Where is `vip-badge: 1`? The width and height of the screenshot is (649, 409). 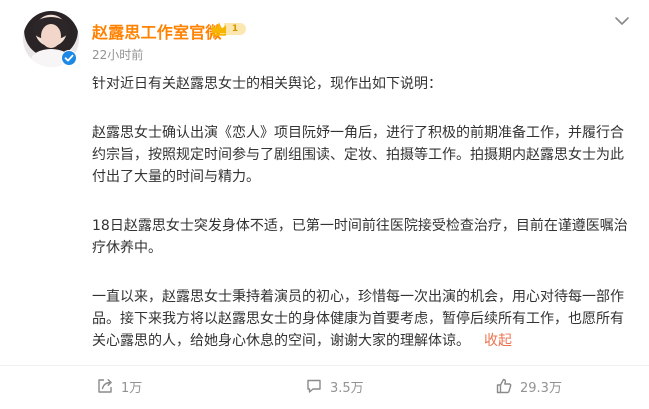
vip-badge: 1 is located at coordinates (229, 28).